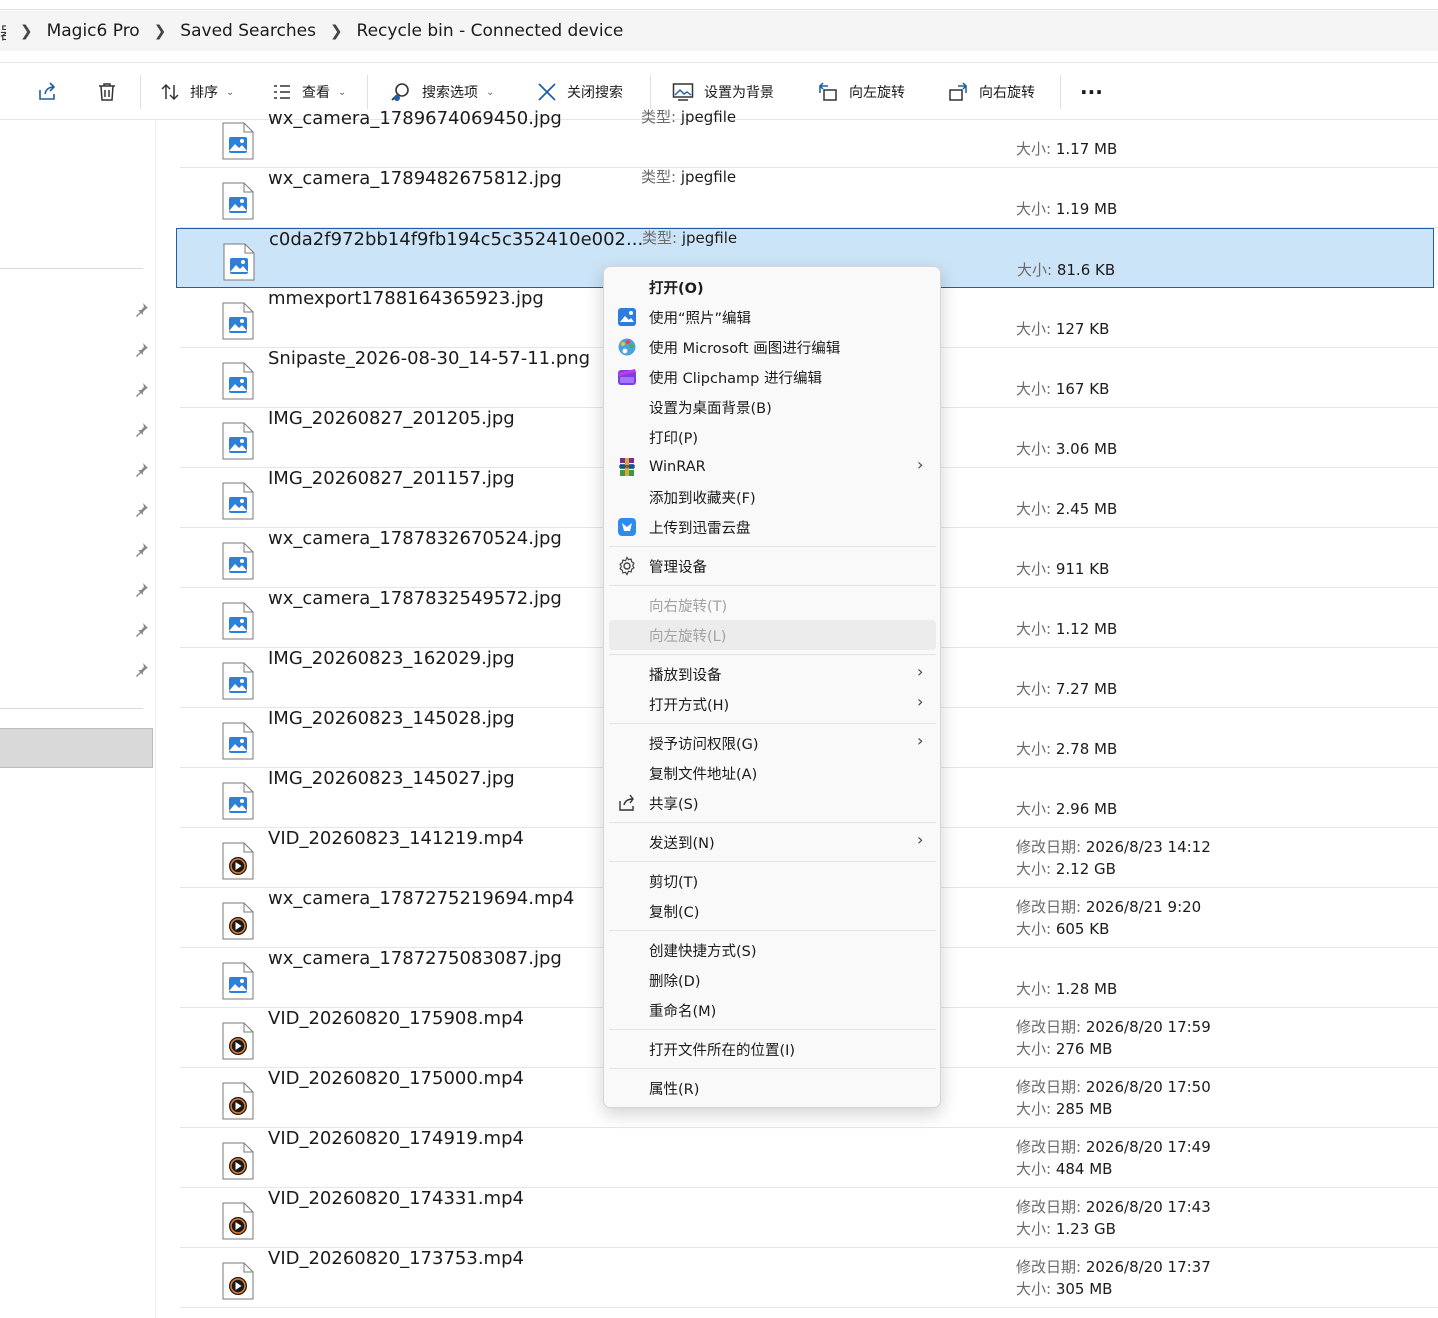 Image resolution: width=1438 pixels, height=1318 pixels. I want to click on chevron-right-icon: ›, so click(920, 839).